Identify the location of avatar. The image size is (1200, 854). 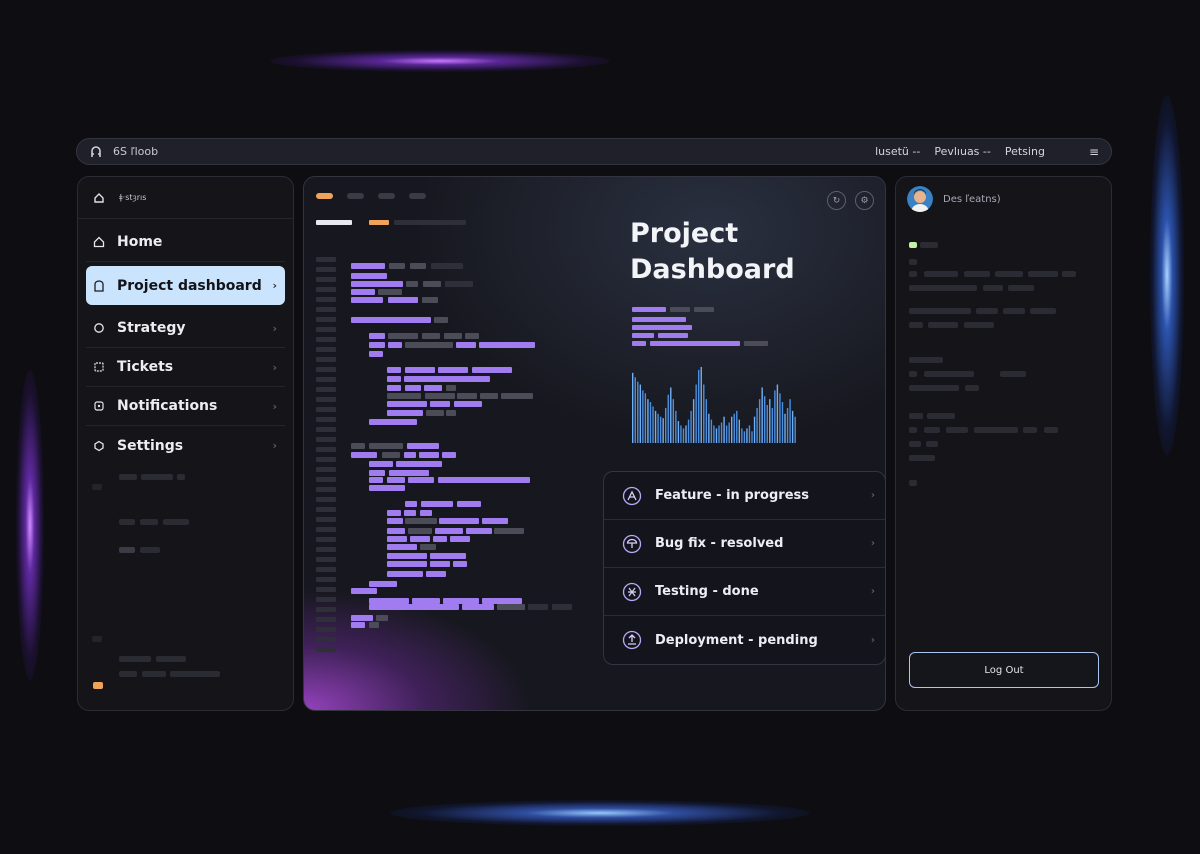
(920, 199).